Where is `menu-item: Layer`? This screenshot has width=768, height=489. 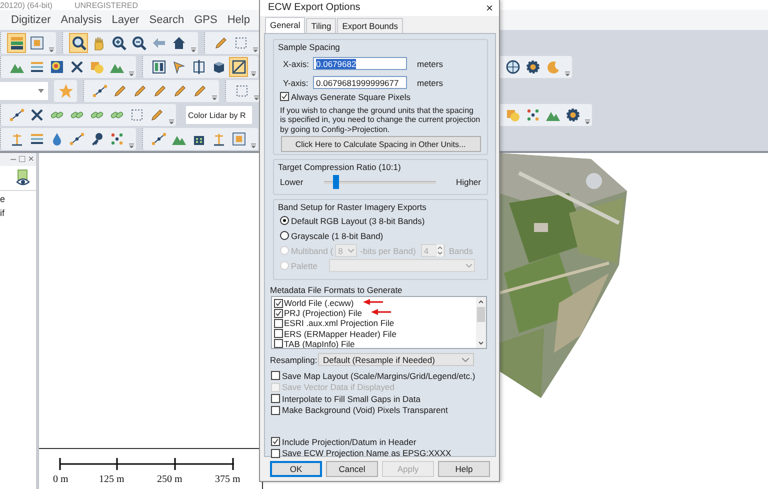
menu-item: Layer is located at coordinates (126, 20).